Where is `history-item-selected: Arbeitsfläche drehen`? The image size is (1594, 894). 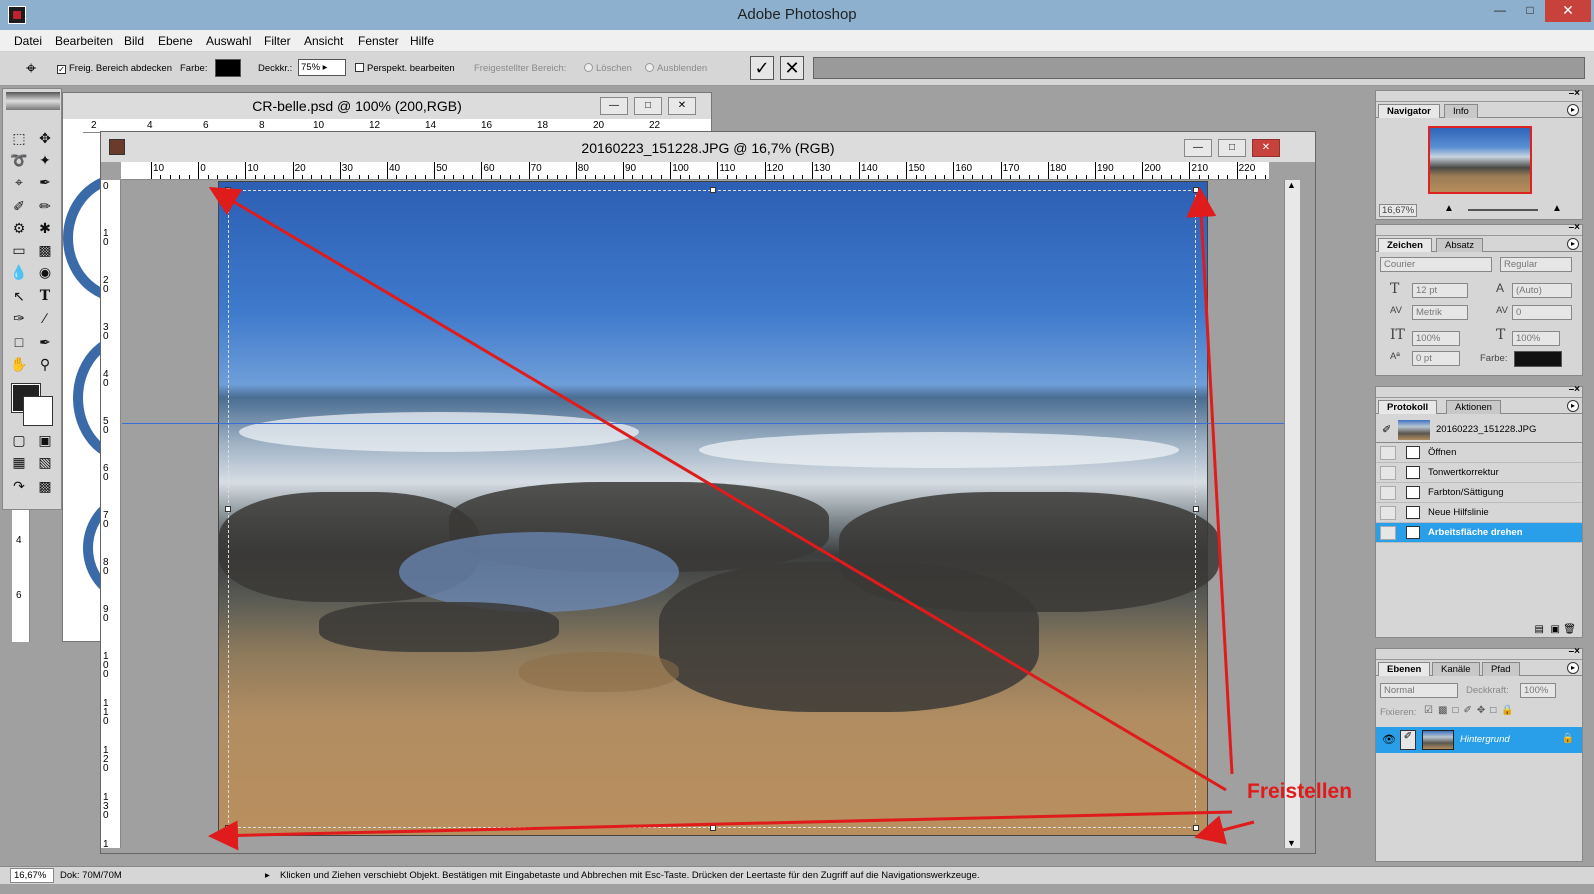
history-item-selected: Arbeitsfläche drehen is located at coordinates (1479, 533).